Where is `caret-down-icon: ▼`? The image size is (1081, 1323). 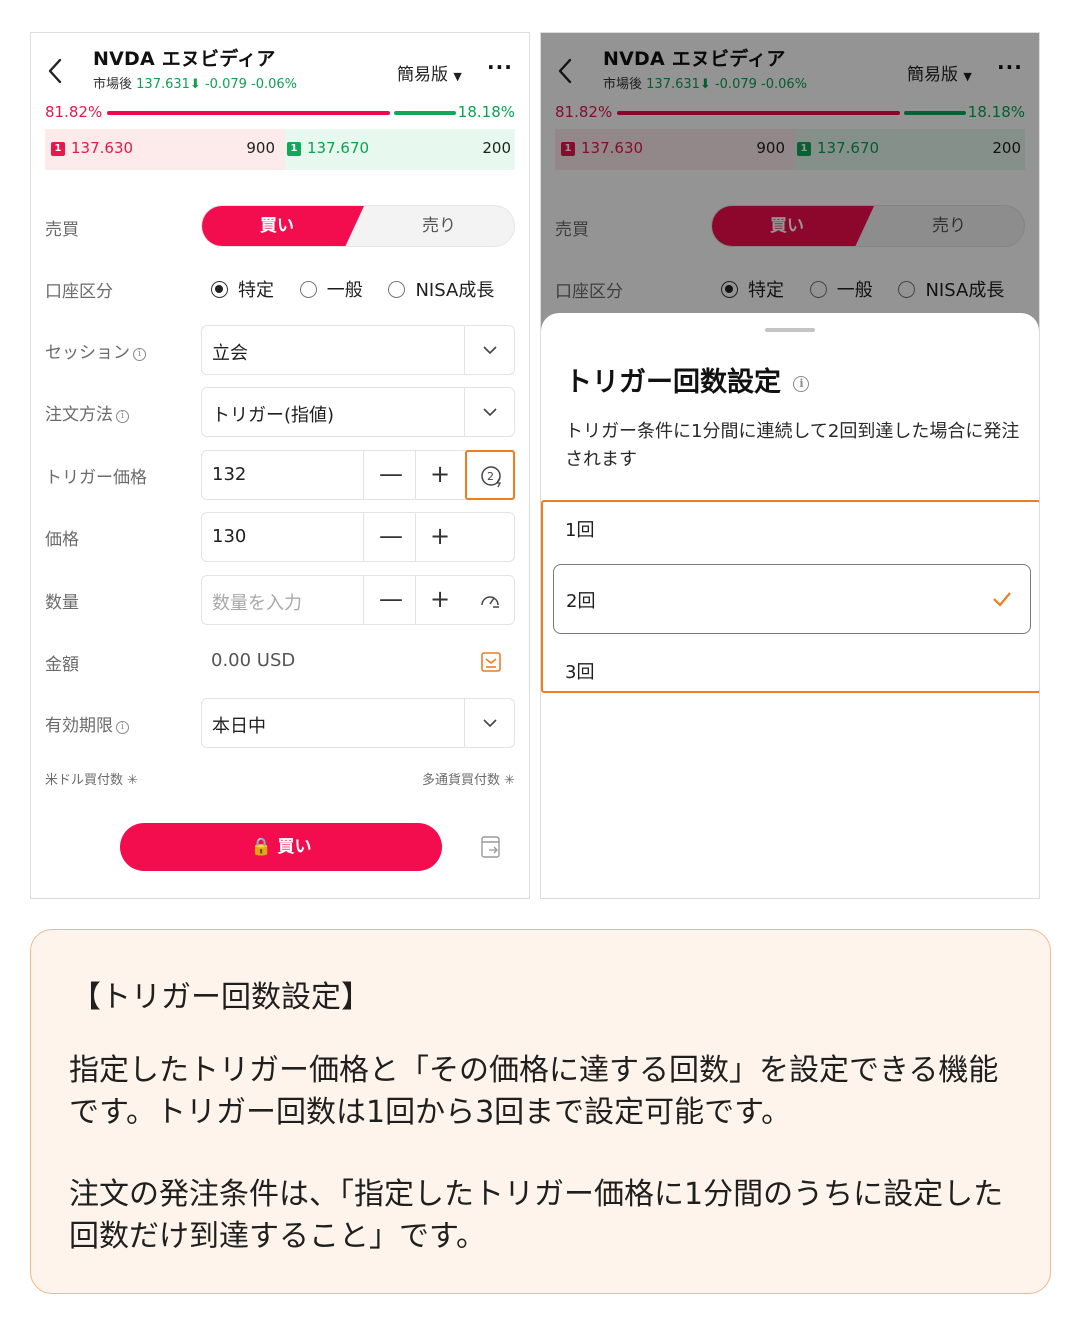
caret-down-icon: ▼ is located at coordinates (457, 76).